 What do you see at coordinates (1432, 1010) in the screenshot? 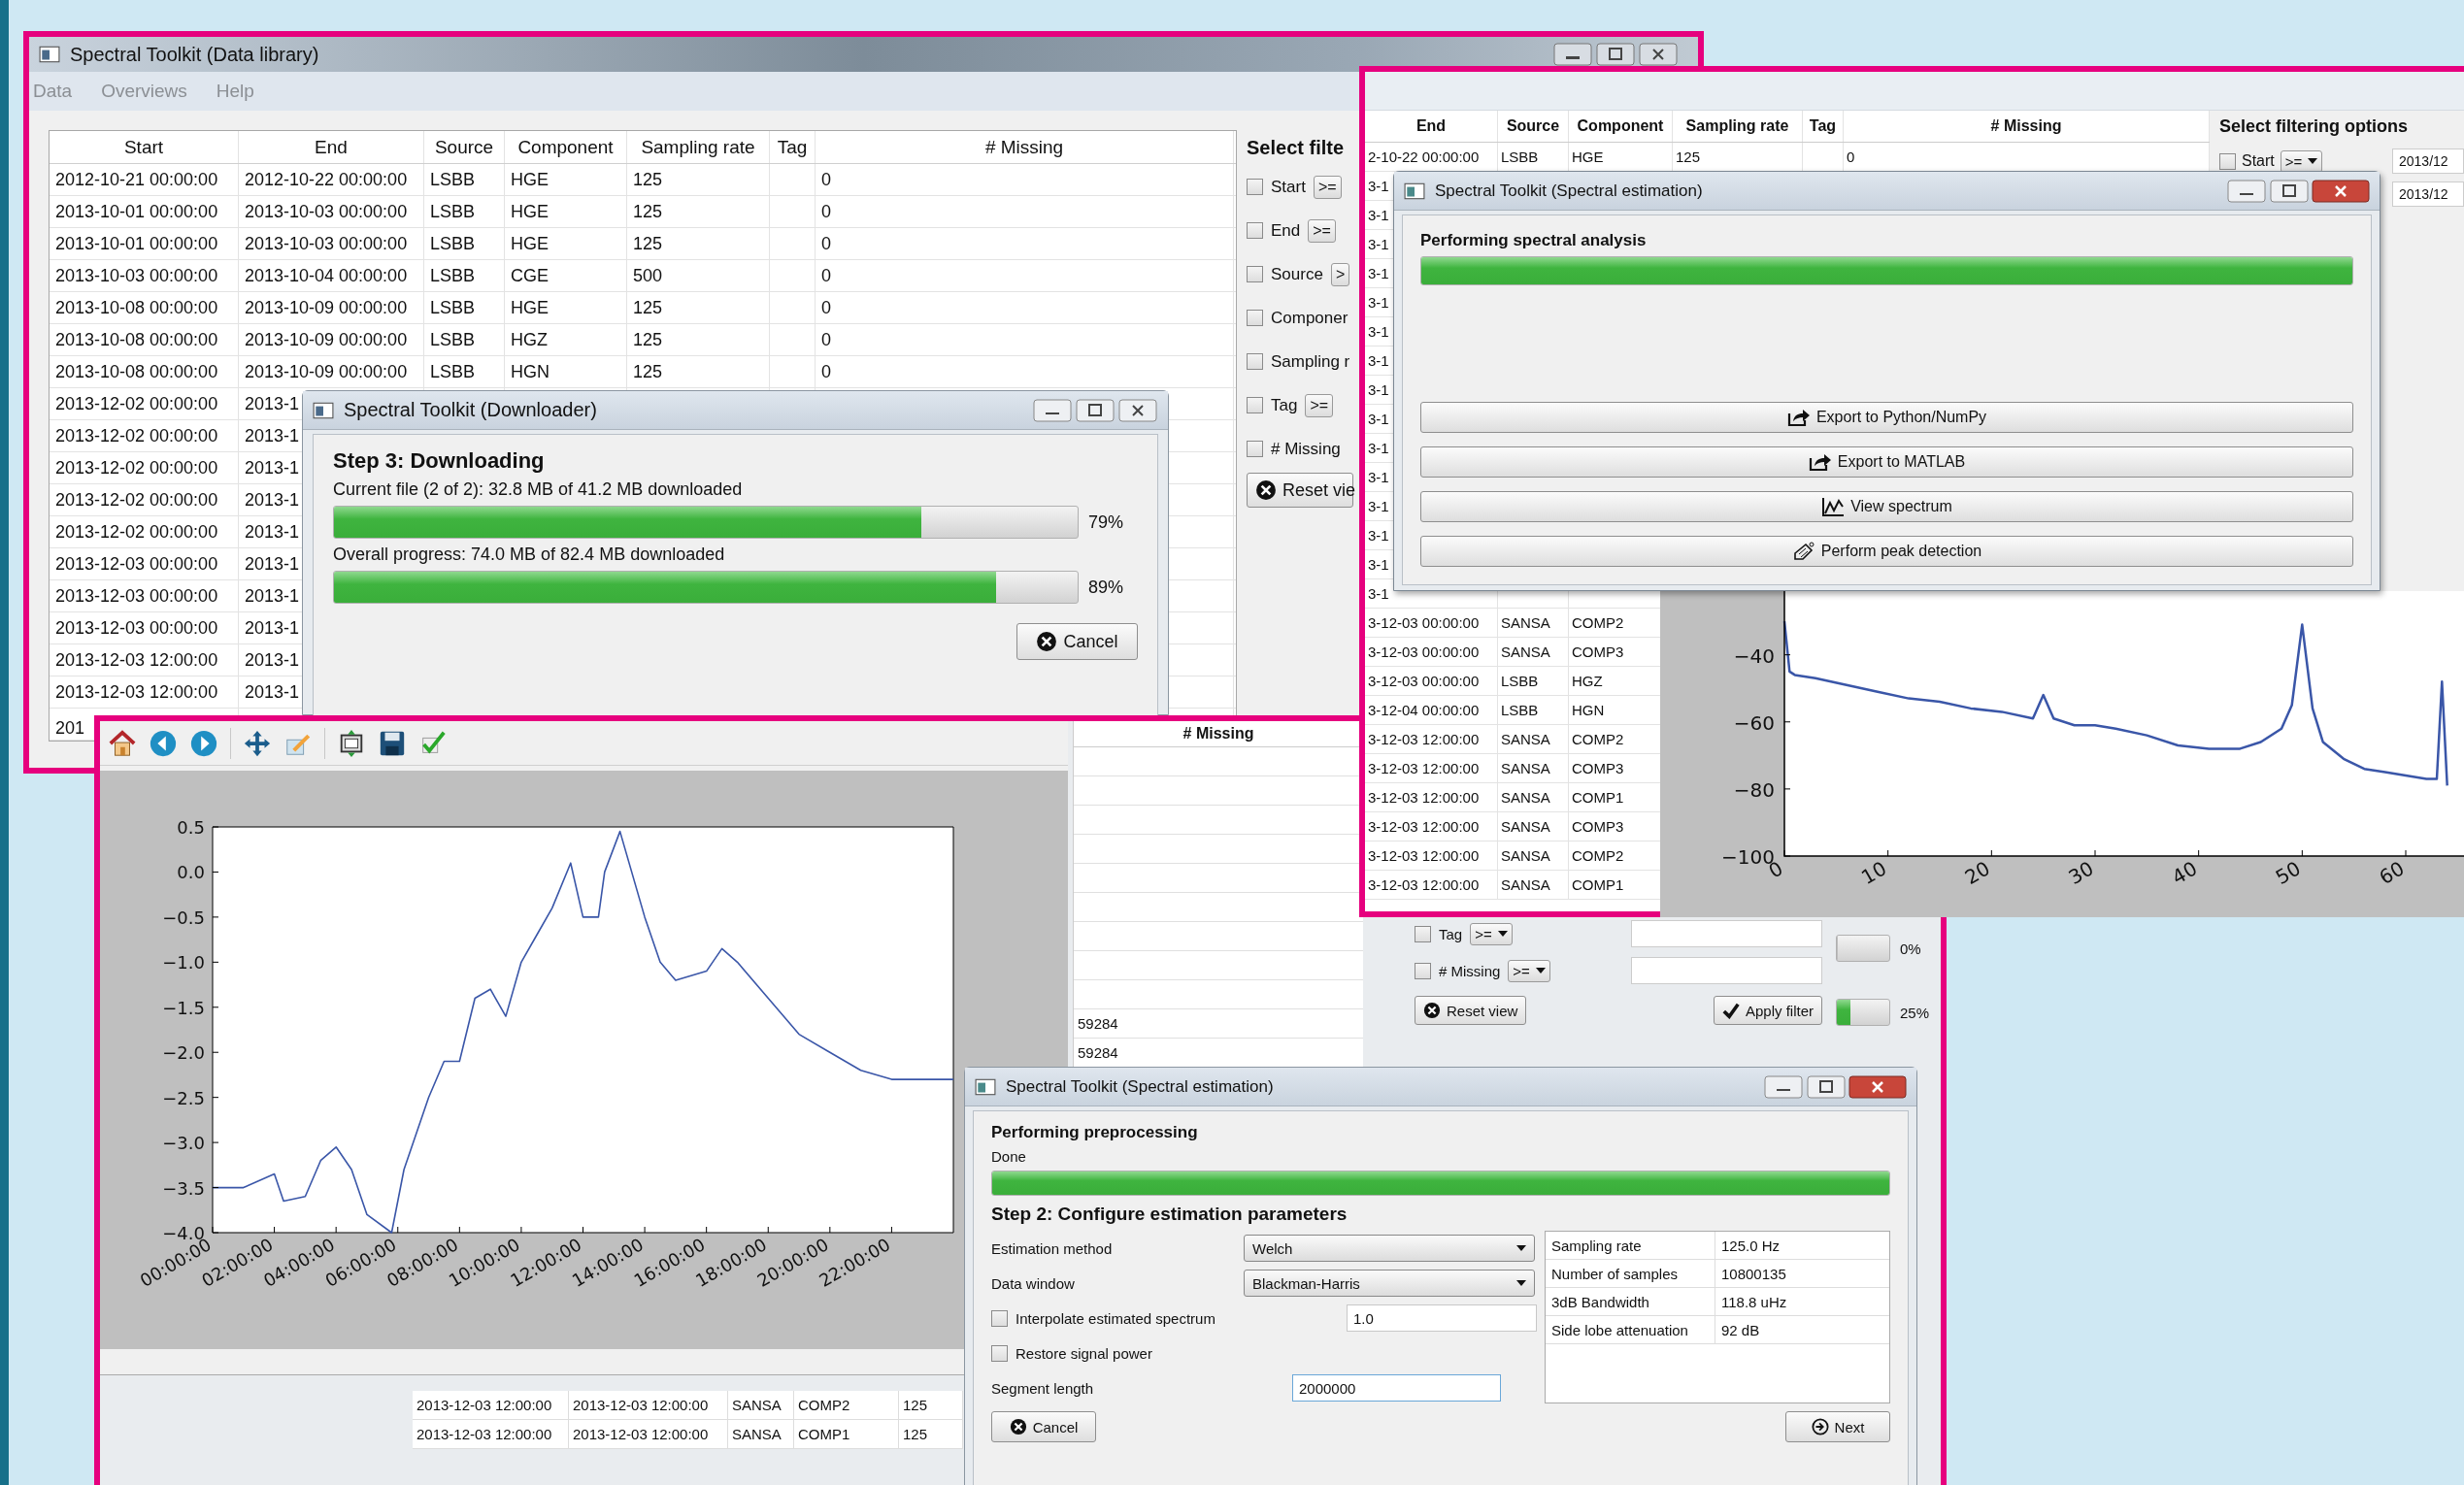
I see `close-circle-icon` at bounding box center [1432, 1010].